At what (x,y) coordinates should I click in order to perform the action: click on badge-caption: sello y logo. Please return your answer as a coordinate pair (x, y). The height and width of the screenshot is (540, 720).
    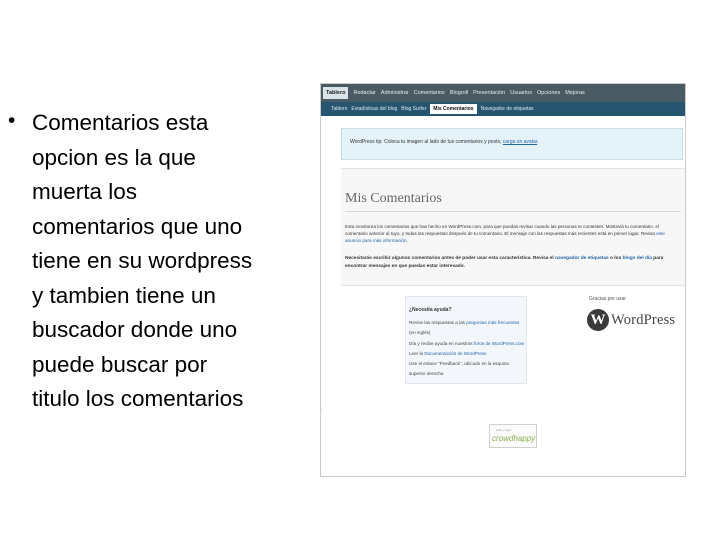
    Looking at the image, I should click on (504, 430).